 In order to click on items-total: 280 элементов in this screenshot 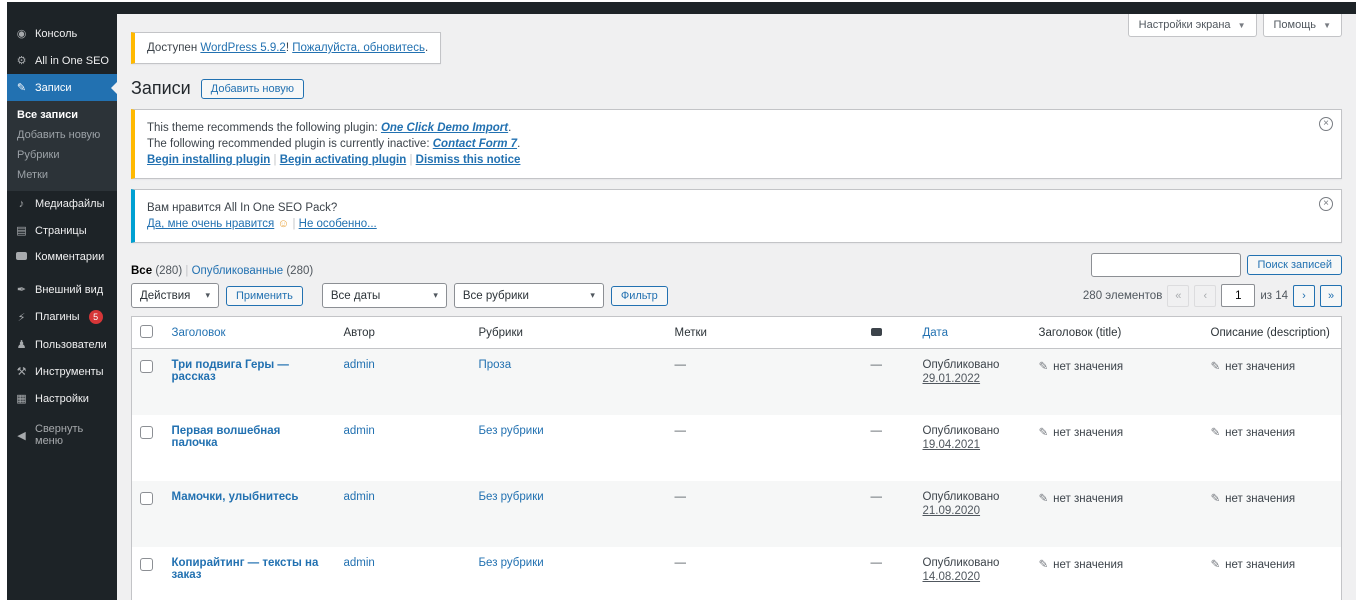, I will do `click(1122, 295)`.